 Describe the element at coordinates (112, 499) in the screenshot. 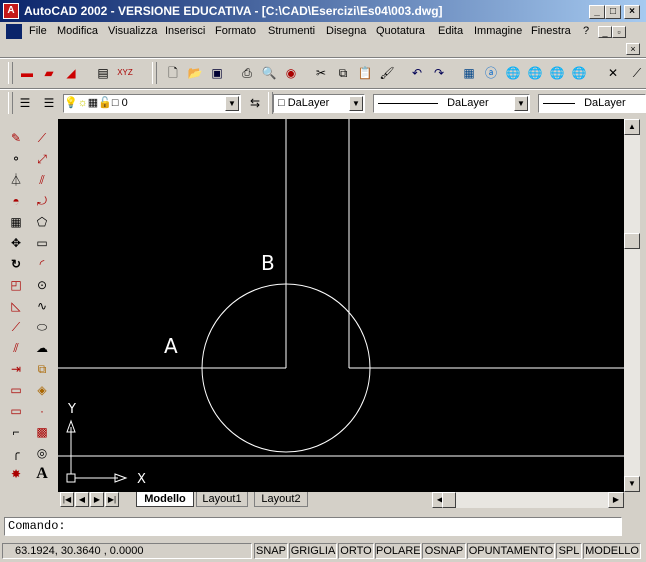

I see `tab-last-button: ▶|` at that location.